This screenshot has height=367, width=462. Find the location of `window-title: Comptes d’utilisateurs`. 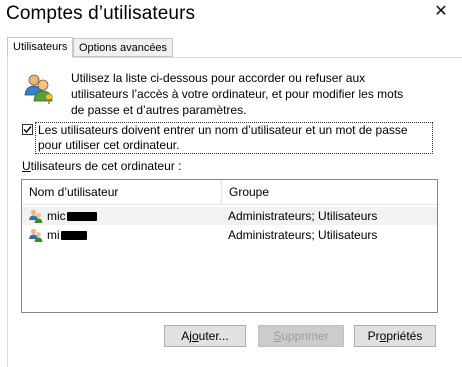

window-title: Comptes d’utilisateurs is located at coordinates (101, 13).